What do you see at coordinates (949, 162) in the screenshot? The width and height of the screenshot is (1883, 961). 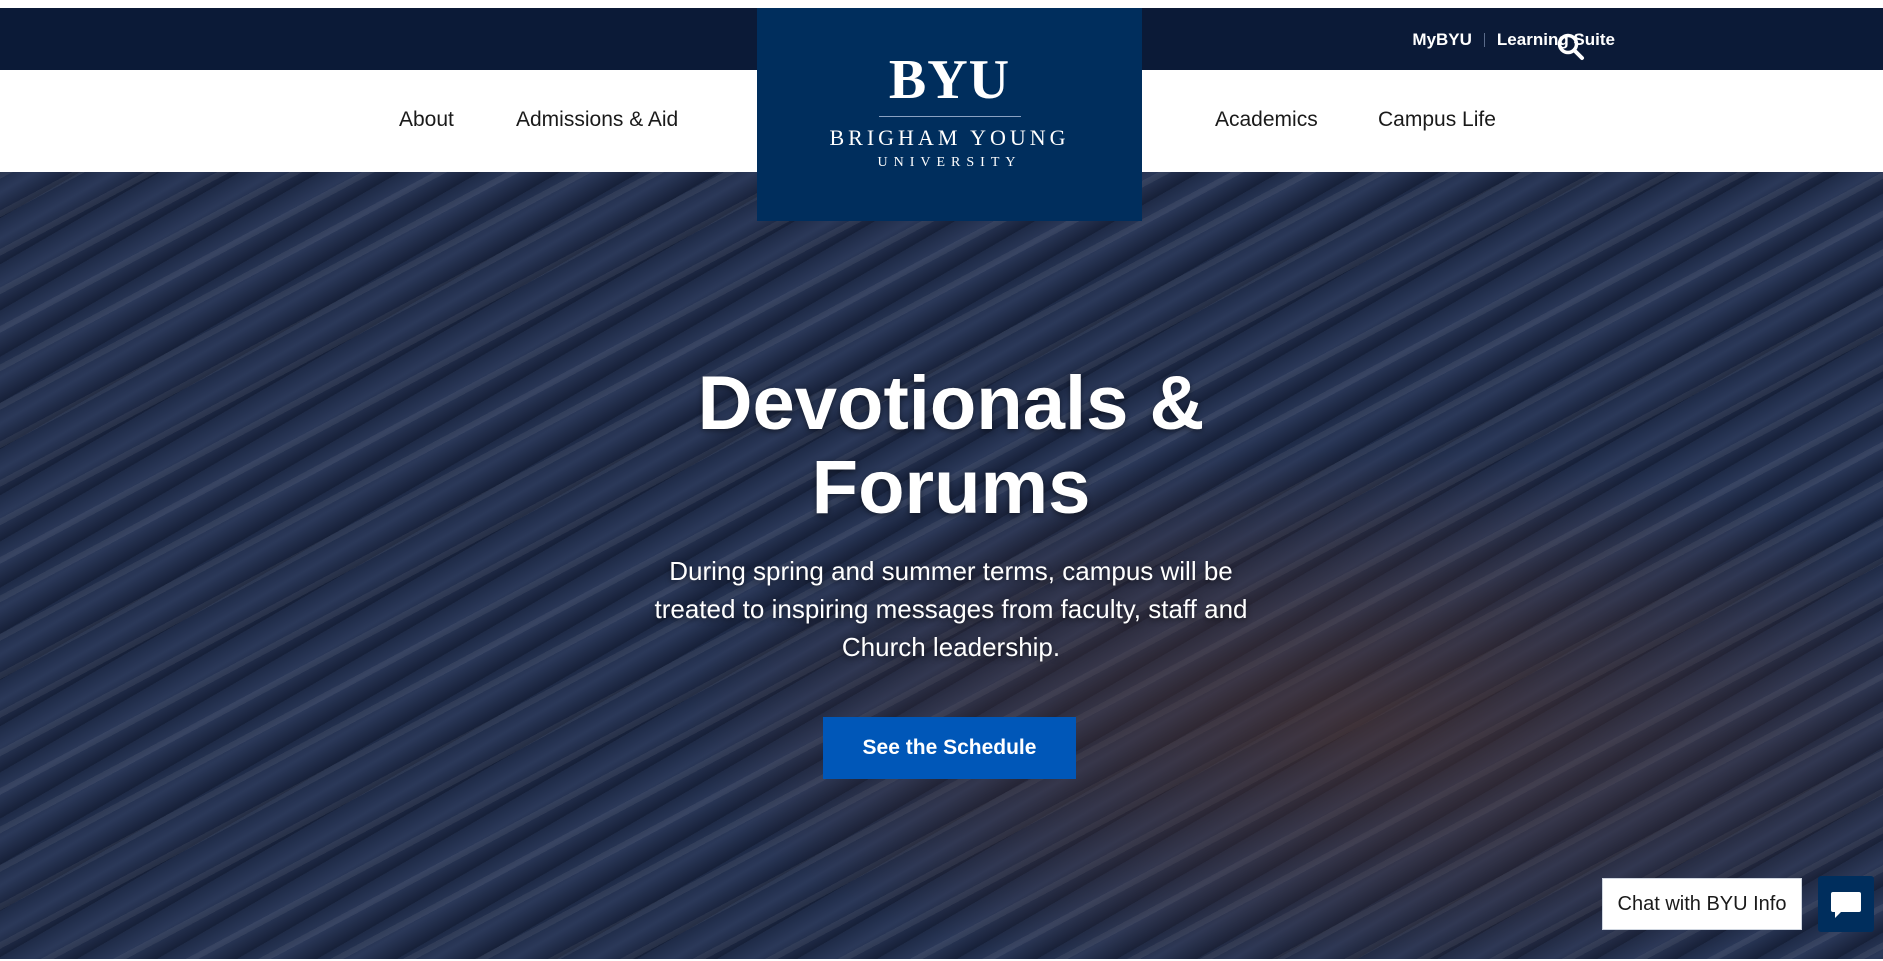 I see `logo-university-label: UNIVERSITY` at bounding box center [949, 162].